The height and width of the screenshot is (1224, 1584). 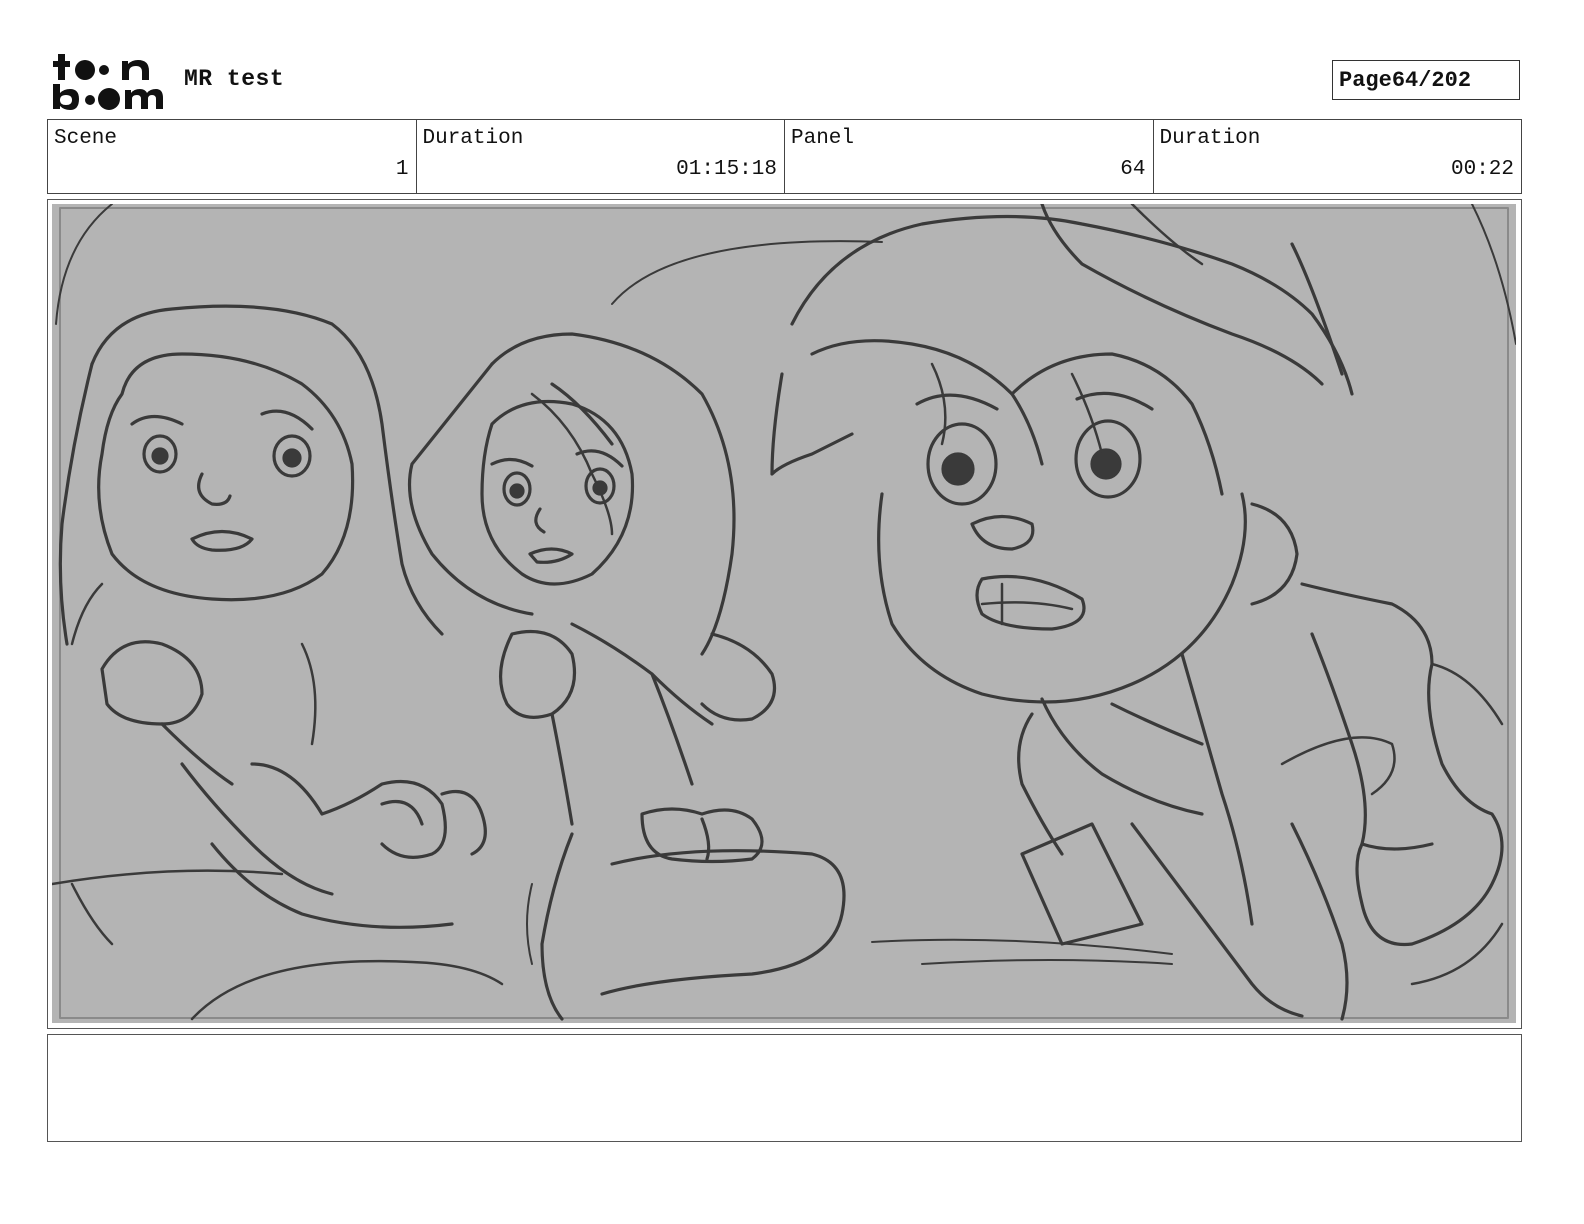 I want to click on panel-label: Panel, so click(x=823, y=138).